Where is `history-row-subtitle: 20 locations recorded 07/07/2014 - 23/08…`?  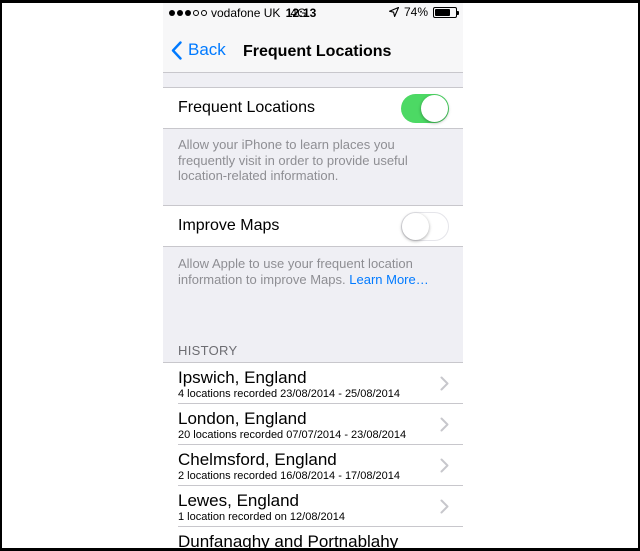 history-row-subtitle: 20 locations recorded 07/07/2014 - 23/08… is located at coordinates (292, 435).